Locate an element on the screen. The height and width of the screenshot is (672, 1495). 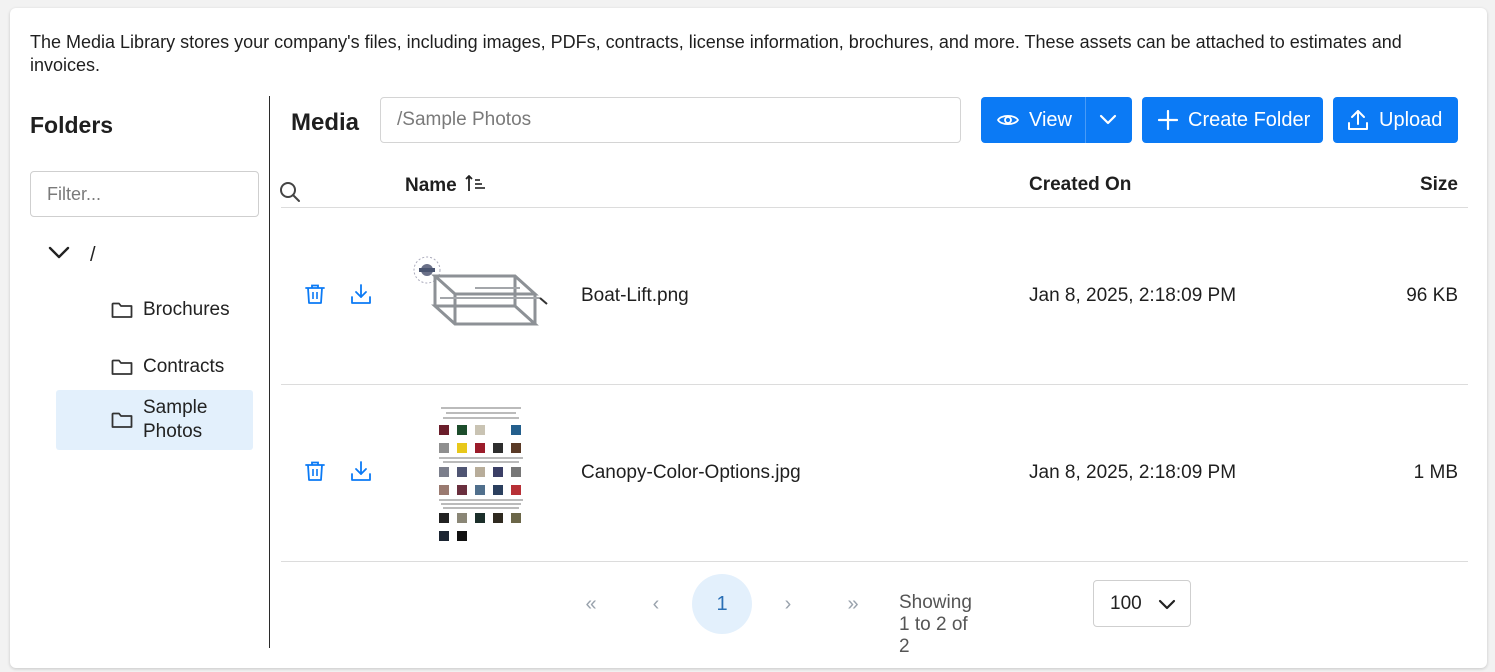
last-page-button: » is located at coordinates (853, 604).